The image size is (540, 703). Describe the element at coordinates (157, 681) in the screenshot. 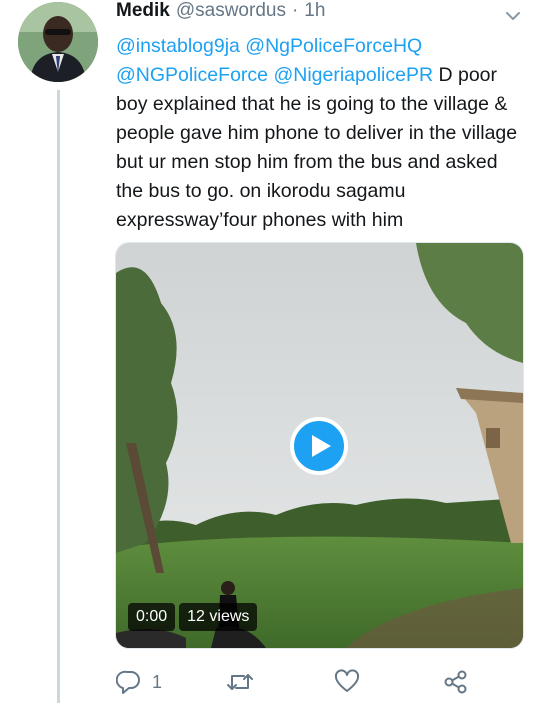

I see `reply-count: 1` at that location.